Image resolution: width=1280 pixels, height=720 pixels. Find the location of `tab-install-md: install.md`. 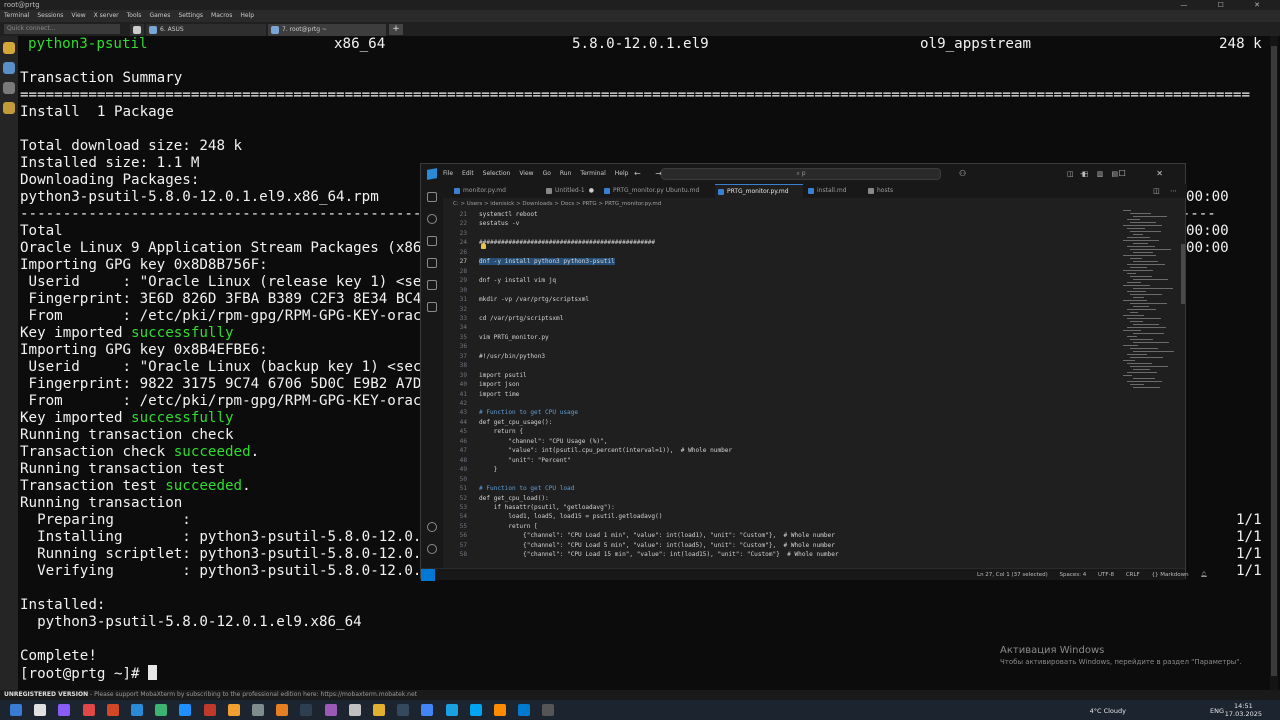

tab-install-md: install.md is located at coordinates (833, 191).